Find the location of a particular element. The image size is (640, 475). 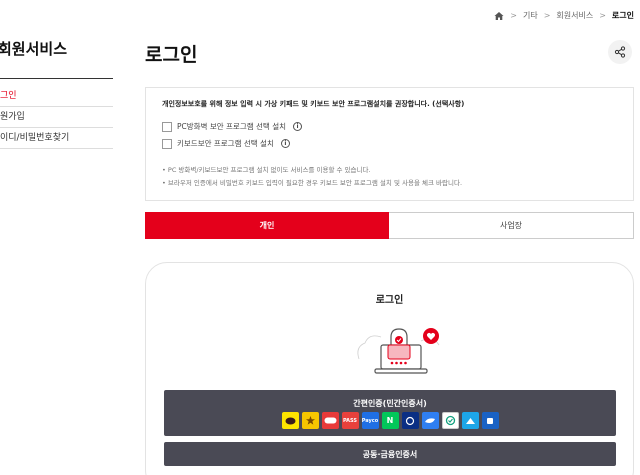

share-icon is located at coordinates (620, 52).